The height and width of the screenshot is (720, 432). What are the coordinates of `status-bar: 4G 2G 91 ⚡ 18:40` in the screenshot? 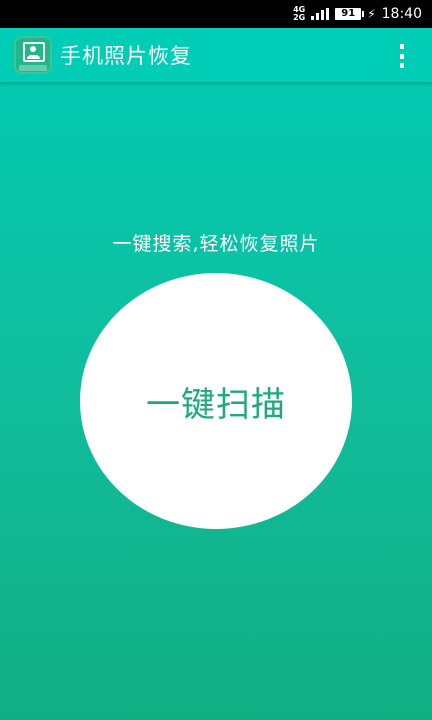 It's located at (216, 14).